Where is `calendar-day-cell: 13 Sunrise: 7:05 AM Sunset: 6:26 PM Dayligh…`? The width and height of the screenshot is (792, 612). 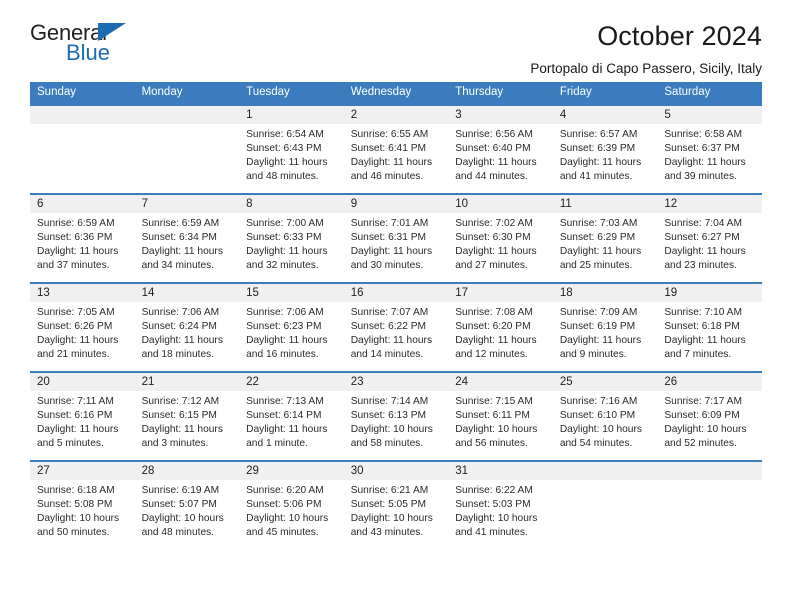 calendar-day-cell: 13 Sunrise: 7:05 AM Sunset: 6:26 PM Dayligh… is located at coordinates (82, 326).